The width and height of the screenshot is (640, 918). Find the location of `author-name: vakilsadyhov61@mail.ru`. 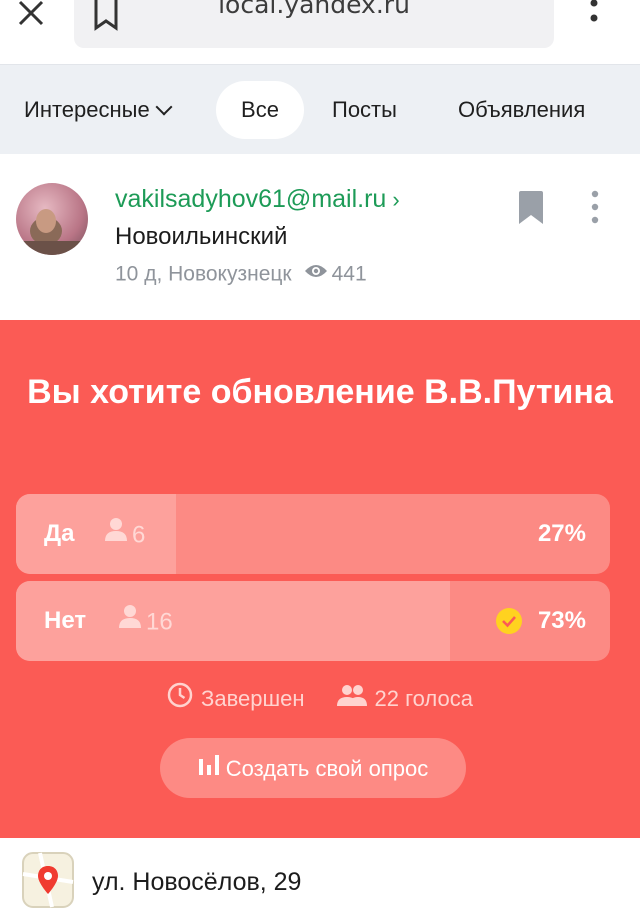

author-name: vakilsadyhov61@mail.ru is located at coordinates (251, 199).